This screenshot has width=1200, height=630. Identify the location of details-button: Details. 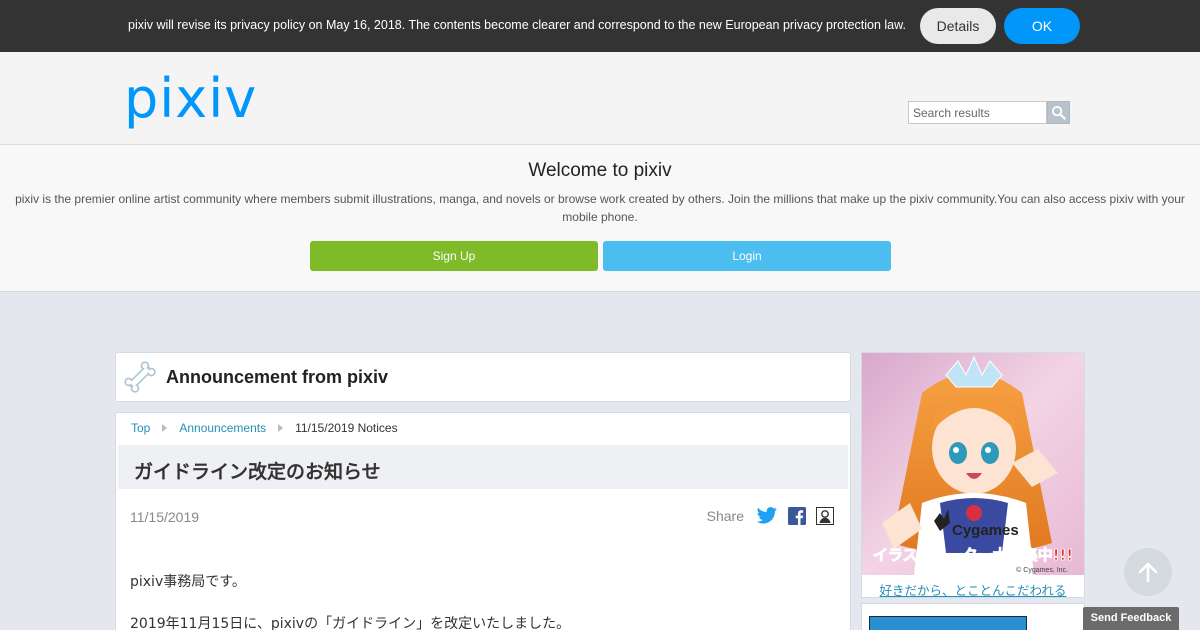
(958, 26).